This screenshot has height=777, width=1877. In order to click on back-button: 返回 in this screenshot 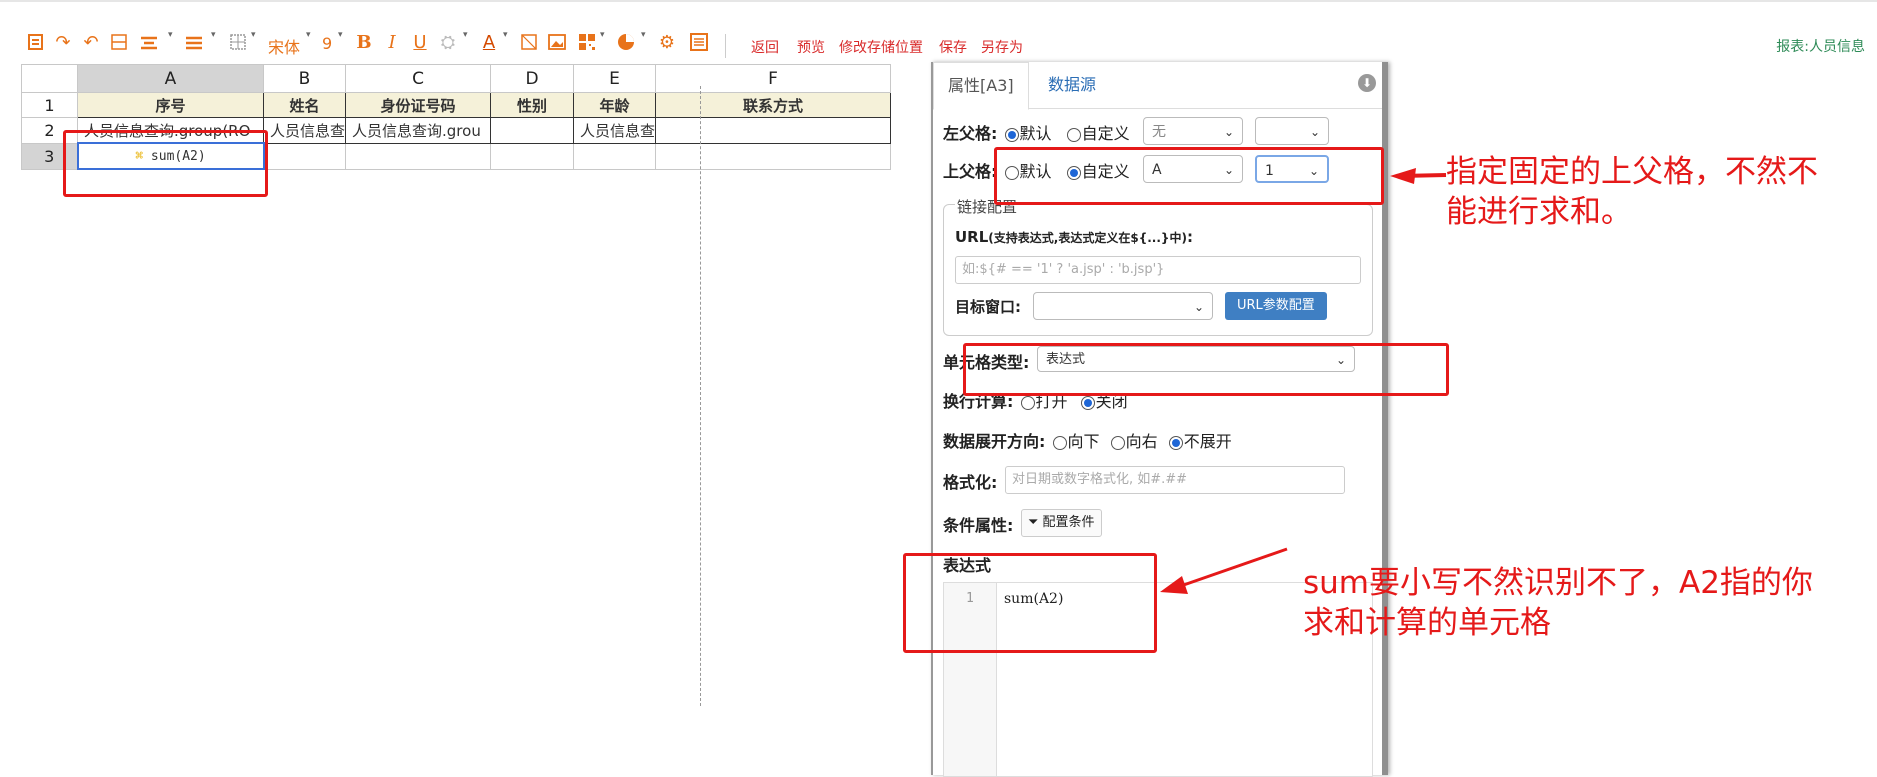, I will do `click(765, 47)`.